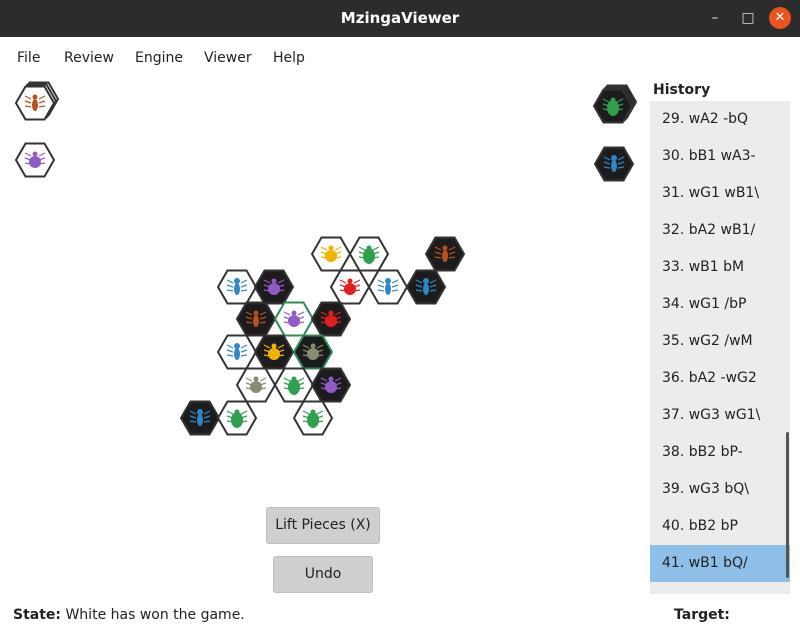 This screenshot has height=637, width=800. I want to click on state-value: White has won the game., so click(155, 615).